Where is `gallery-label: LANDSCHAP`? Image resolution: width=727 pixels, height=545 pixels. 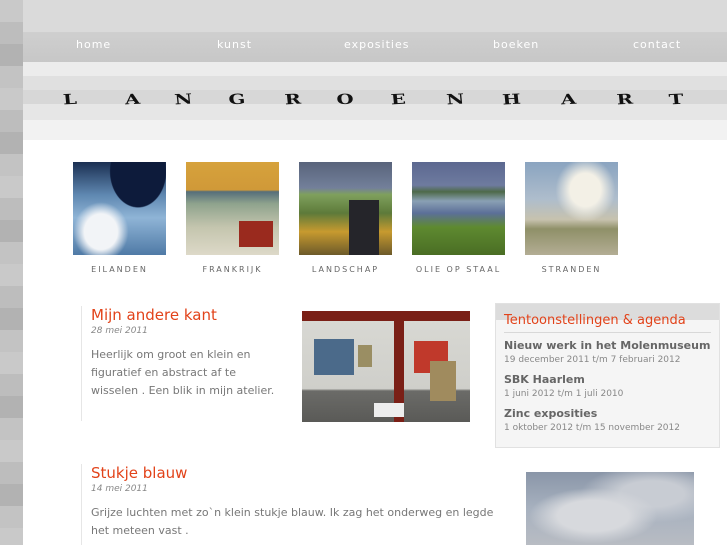
gallery-label: LANDSCHAP is located at coordinates (345, 269).